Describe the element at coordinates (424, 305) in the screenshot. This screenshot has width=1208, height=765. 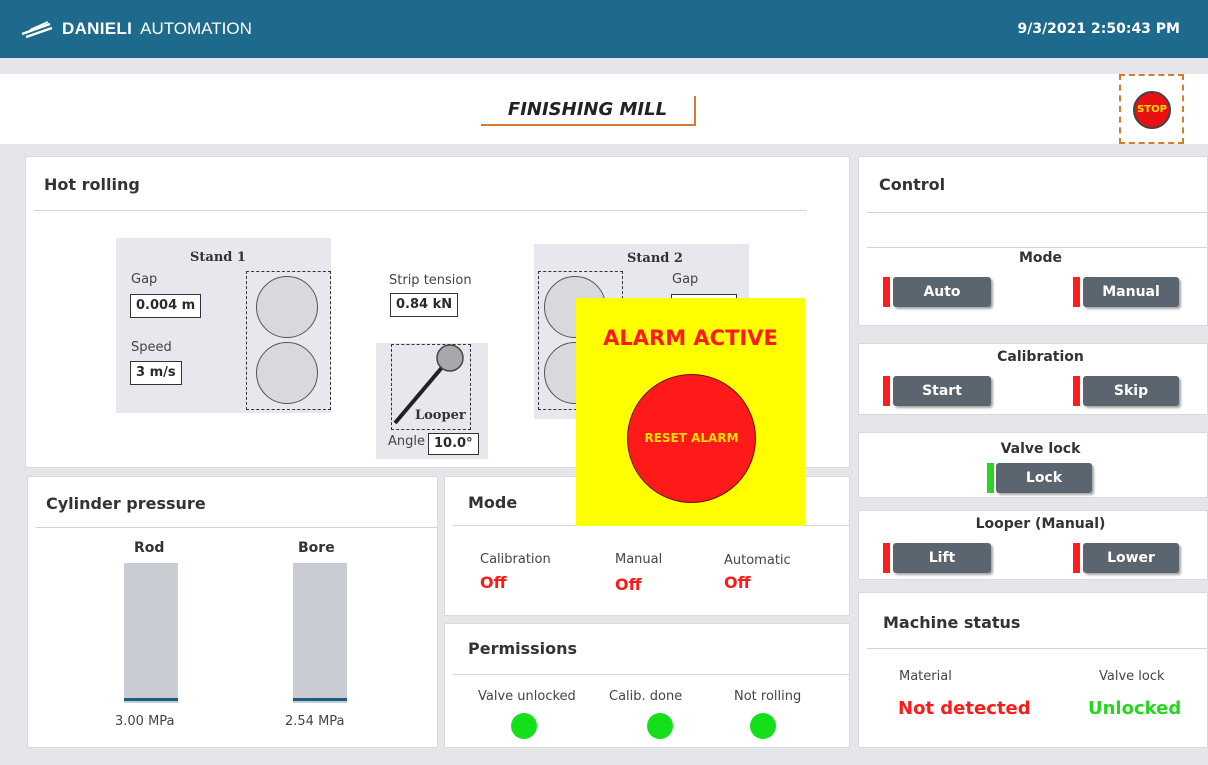
I see `strip-tension-value: 0.84 kN` at that location.